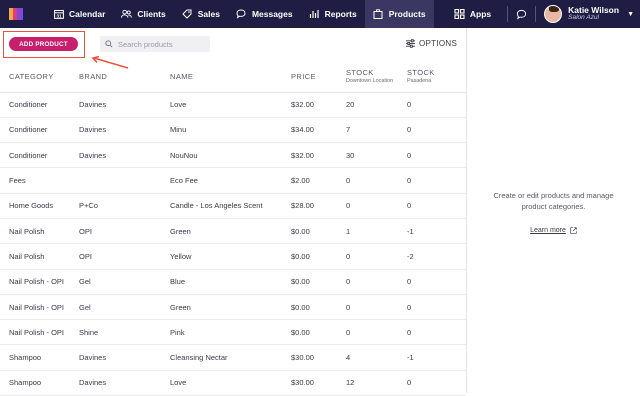 This screenshot has width=640, height=396. I want to click on cell-category: Conditioner, so click(39, 105).